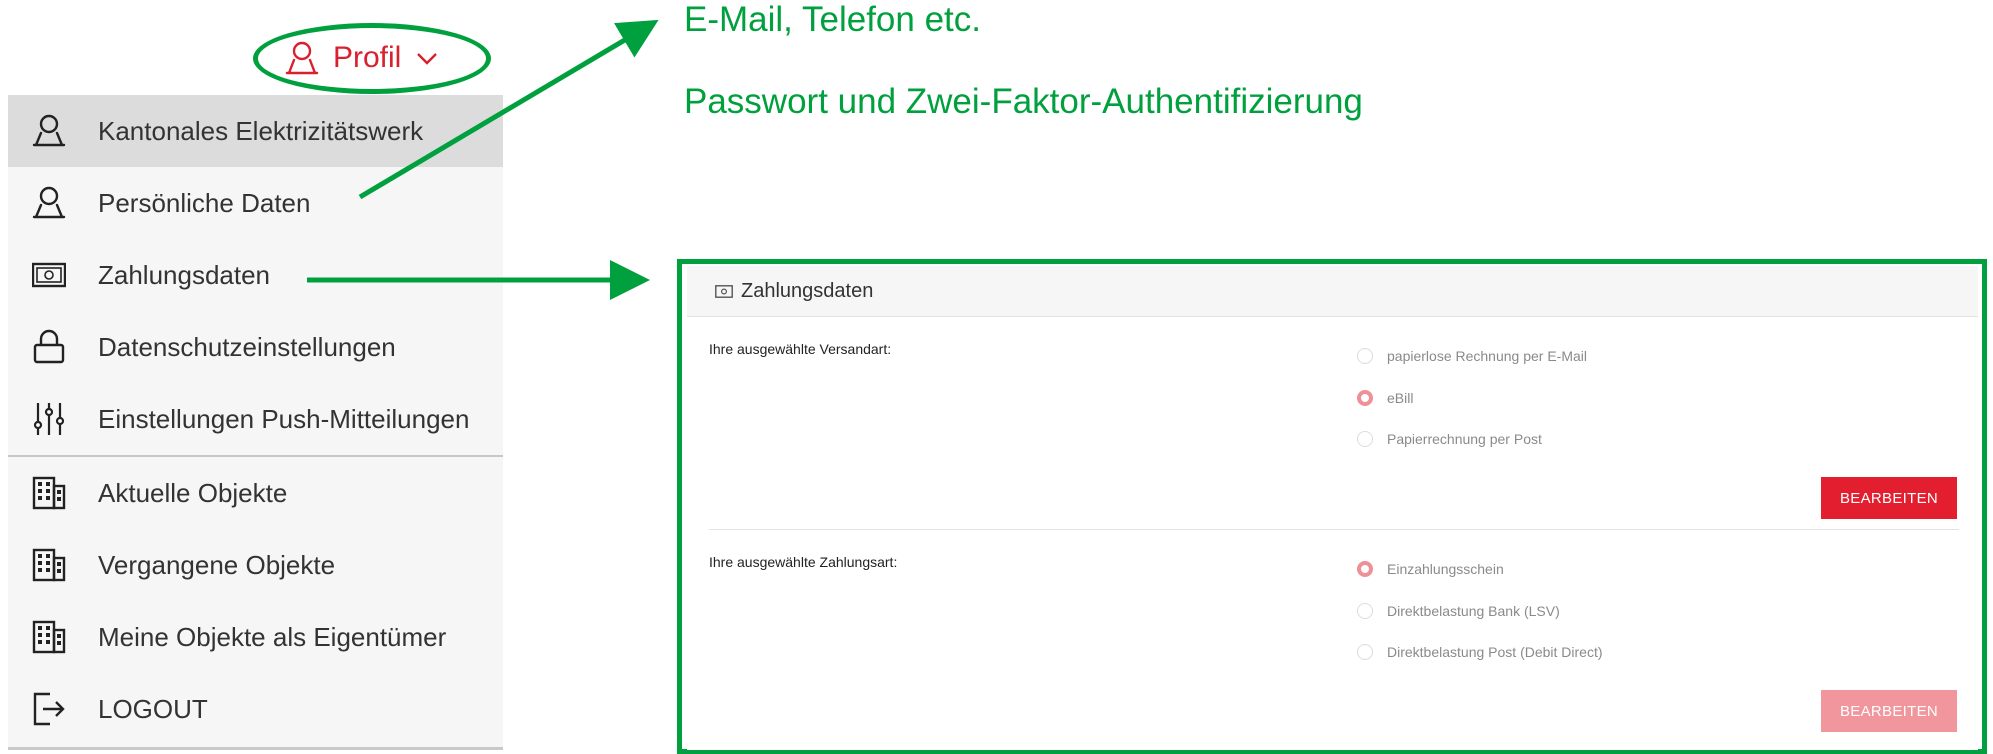 This screenshot has height=754, width=1993. What do you see at coordinates (807, 290) in the screenshot?
I see `panel-title: Zahlungsdaten` at bounding box center [807, 290].